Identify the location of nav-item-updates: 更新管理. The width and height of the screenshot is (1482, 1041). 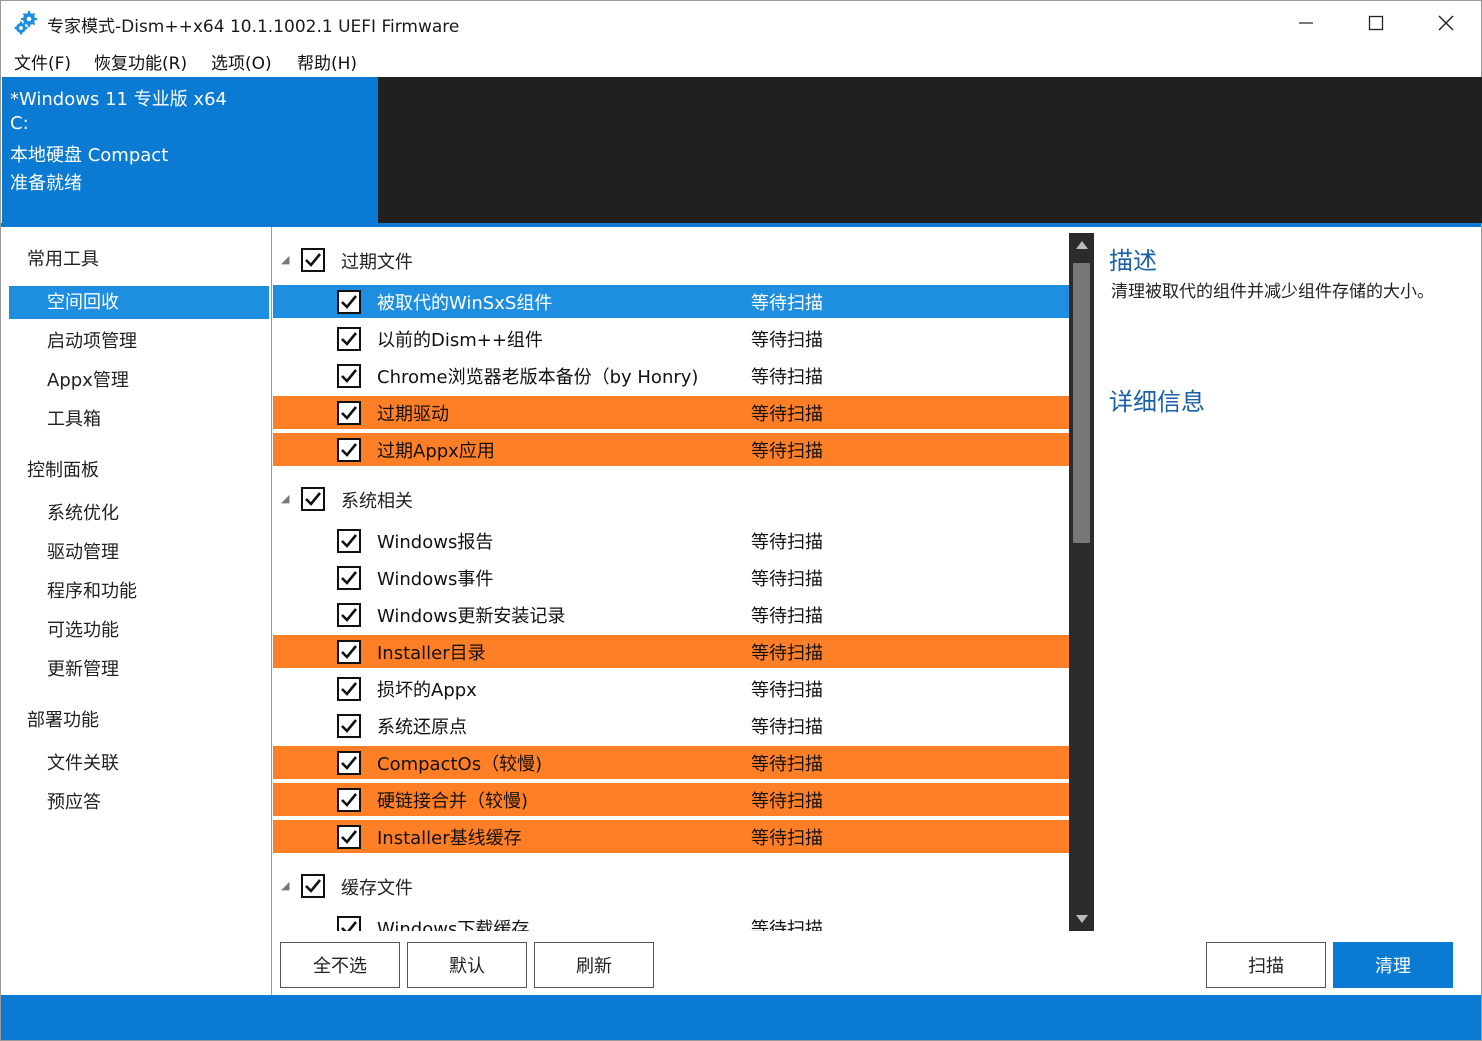
(139, 669).